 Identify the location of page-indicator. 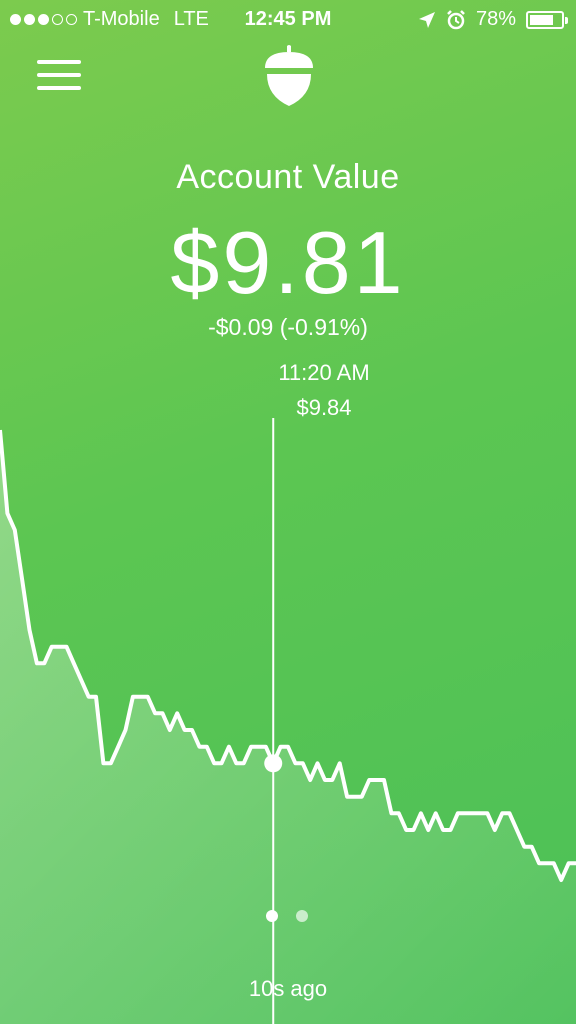
(287, 916).